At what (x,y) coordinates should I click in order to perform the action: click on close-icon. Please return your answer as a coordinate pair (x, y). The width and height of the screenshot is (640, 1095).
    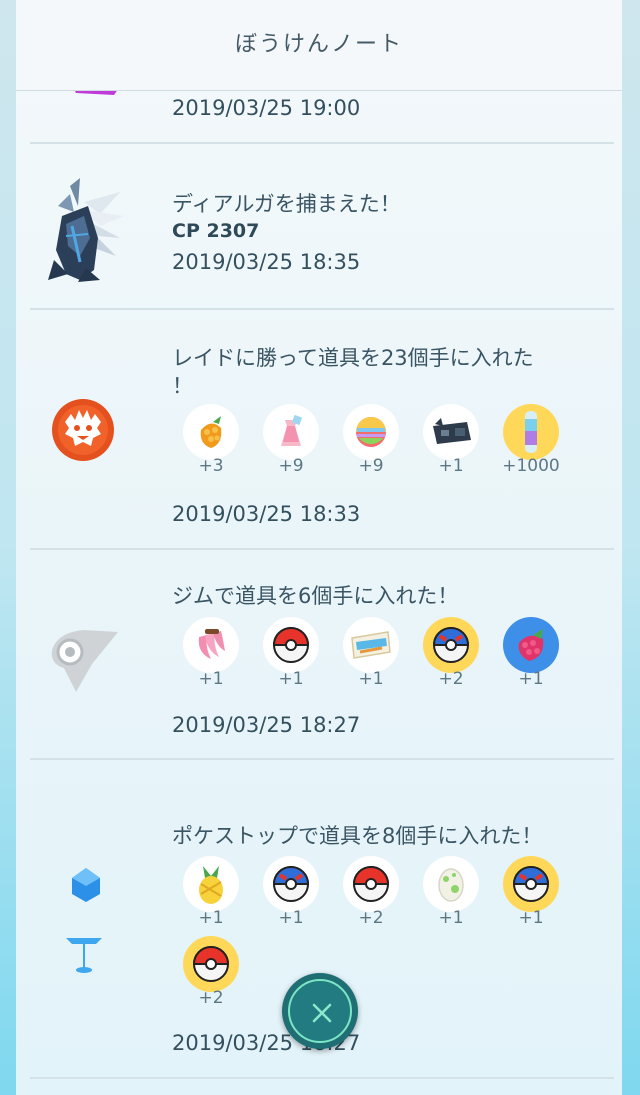
    Looking at the image, I should click on (322, 1013).